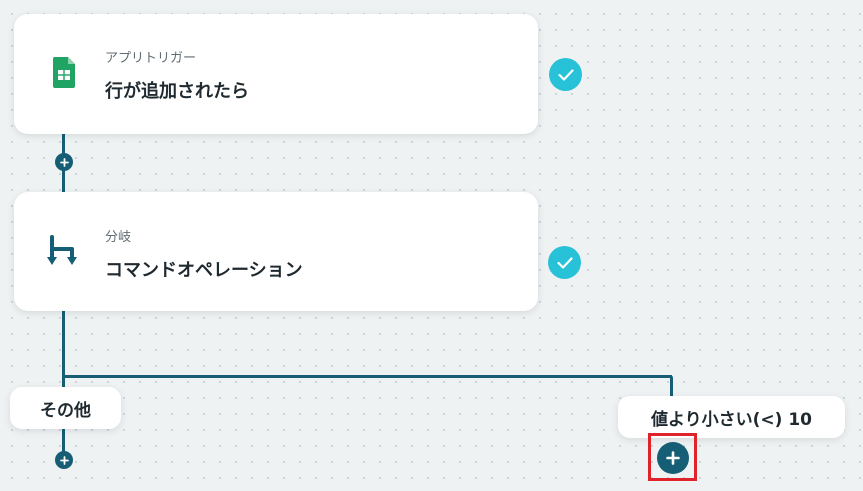 The width and height of the screenshot is (863, 491). Describe the element at coordinates (151, 58) in the screenshot. I see `trigger-type-label: アプリトリガー` at that location.